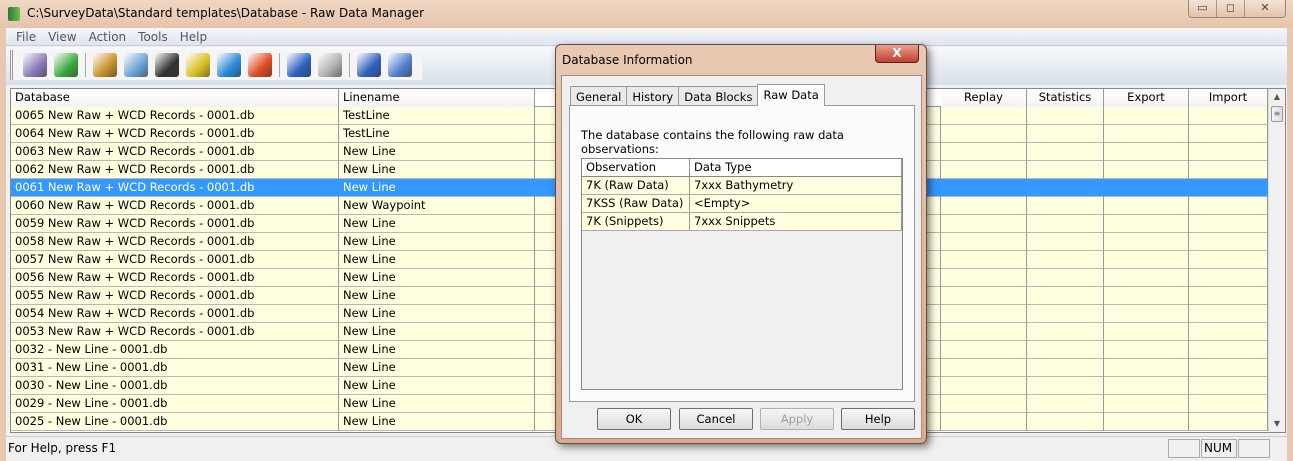  What do you see at coordinates (175, 170) in the screenshot?
I see `database-cell: 0062 New Raw + WCD Records - 0001.db` at bounding box center [175, 170].